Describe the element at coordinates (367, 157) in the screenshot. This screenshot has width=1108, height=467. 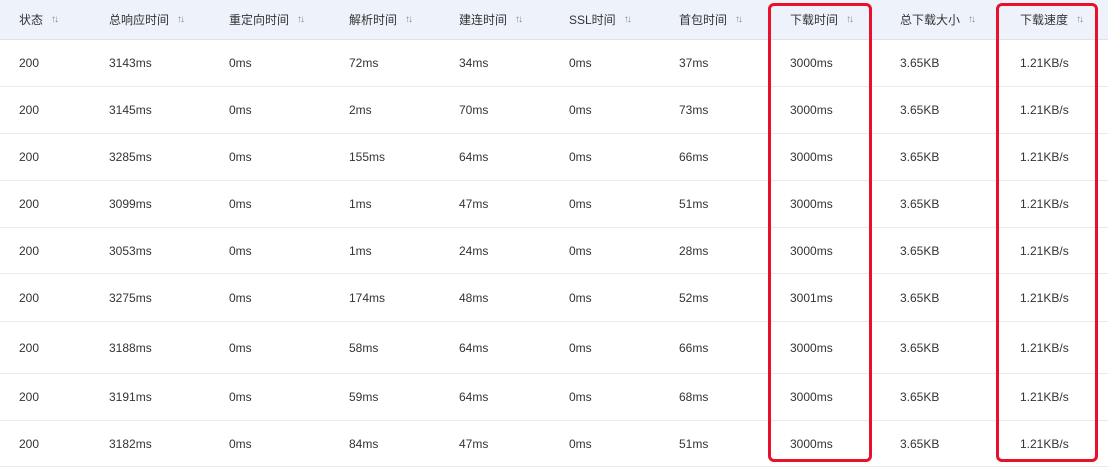
I see `cell-dns-time: 155ms` at that location.